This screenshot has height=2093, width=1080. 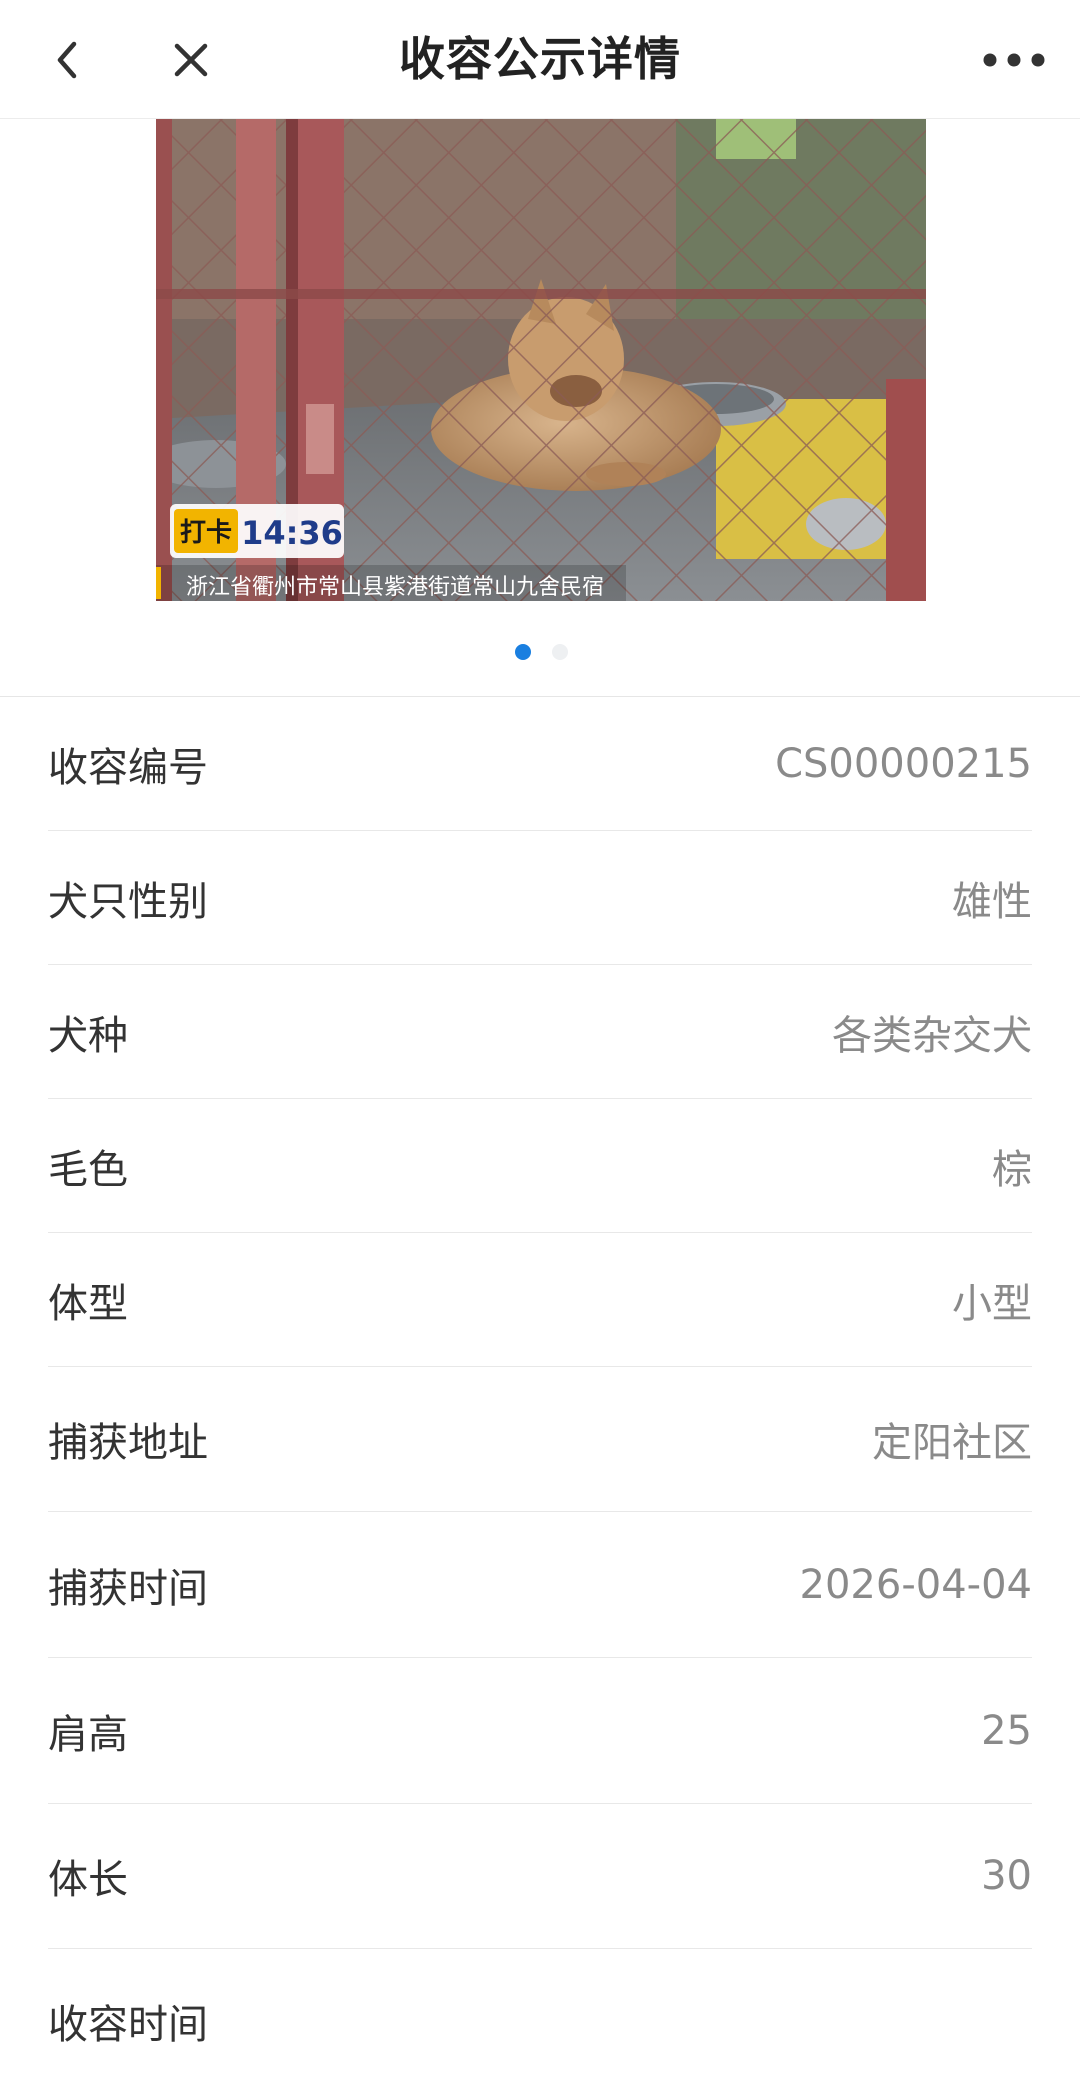 What do you see at coordinates (395, 587) in the screenshot?
I see `photo-location-caption: 浙江省衢州市常山县紫港街道常山九舍民宿` at bounding box center [395, 587].